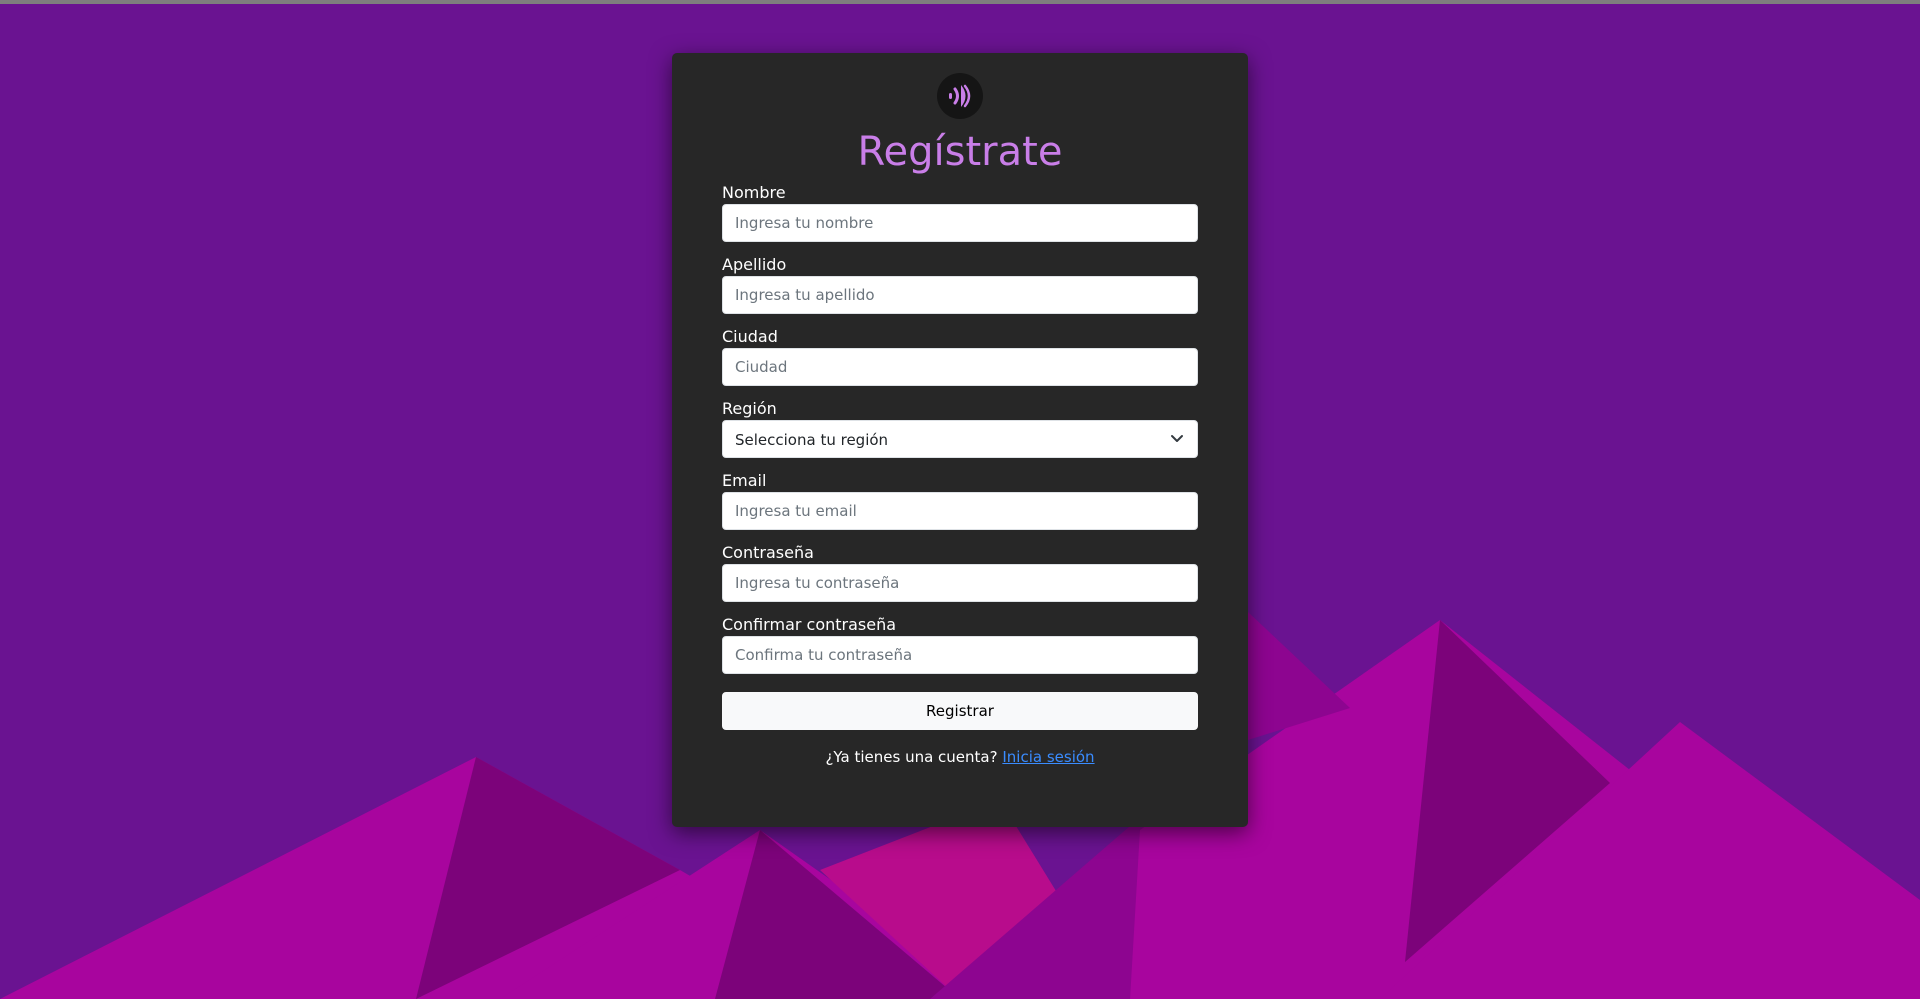  What do you see at coordinates (754, 264) in the screenshot?
I see `apellido-label: Apellido` at bounding box center [754, 264].